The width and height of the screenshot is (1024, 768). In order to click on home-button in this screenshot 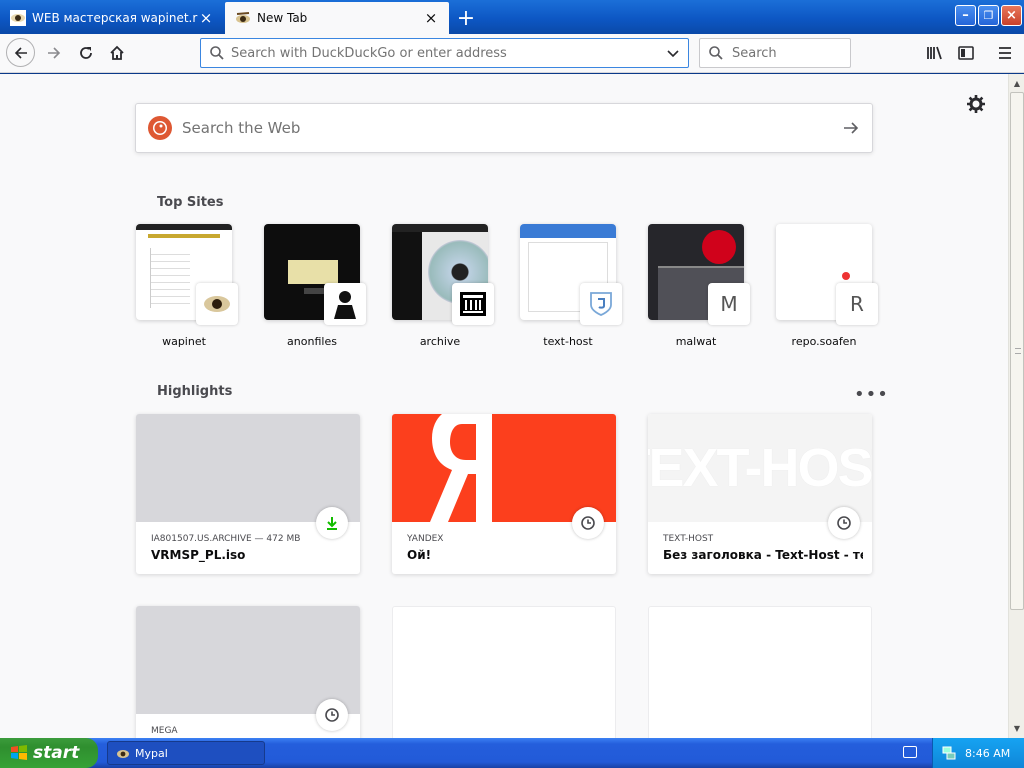, I will do `click(117, 53)`.